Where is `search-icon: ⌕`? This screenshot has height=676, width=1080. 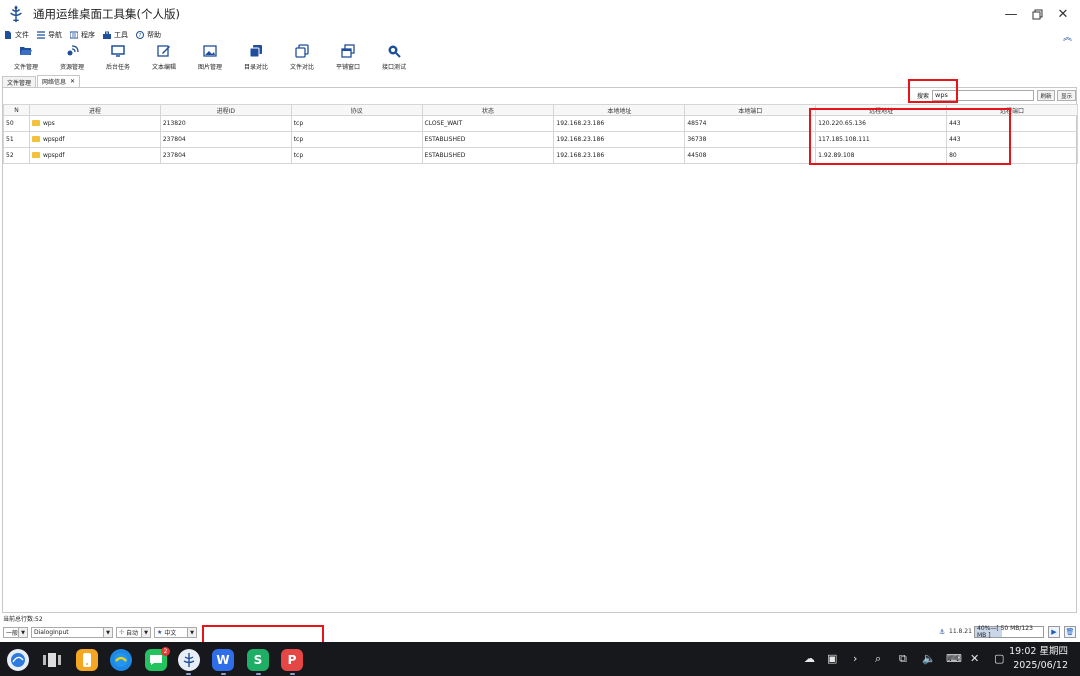 search-icon: ⌕ is located at coordinates (878, 659).